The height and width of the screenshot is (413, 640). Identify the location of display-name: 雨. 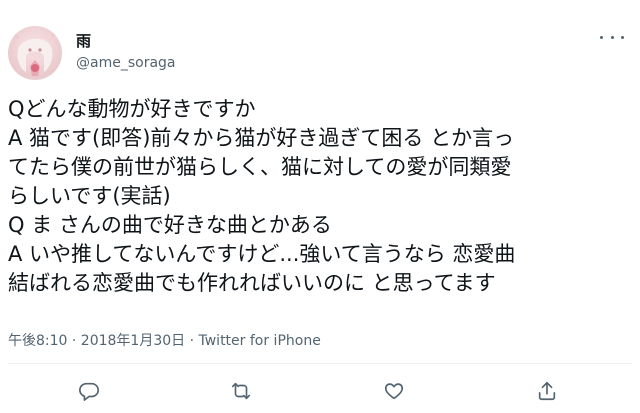
(83, 40).